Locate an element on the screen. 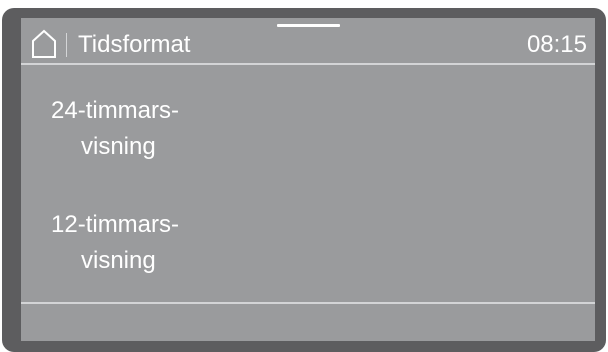 The width and height of the screenshot is (608, 352). page-title: Tidsformat is located at coordinates (134, 44).